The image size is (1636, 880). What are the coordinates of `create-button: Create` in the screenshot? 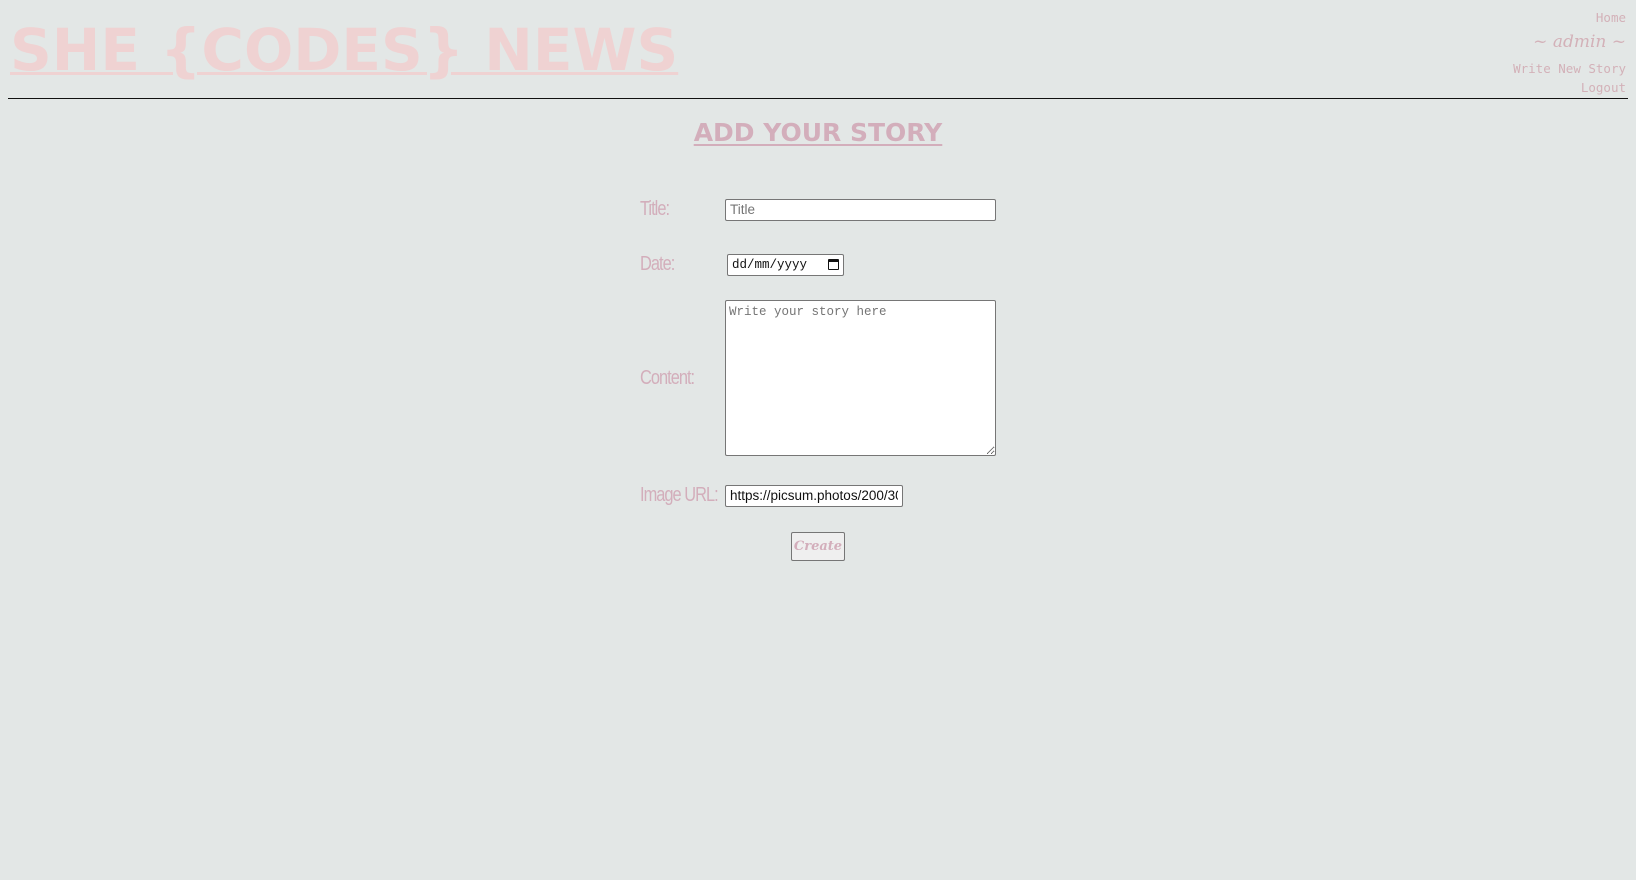 It's located at (818, 546).